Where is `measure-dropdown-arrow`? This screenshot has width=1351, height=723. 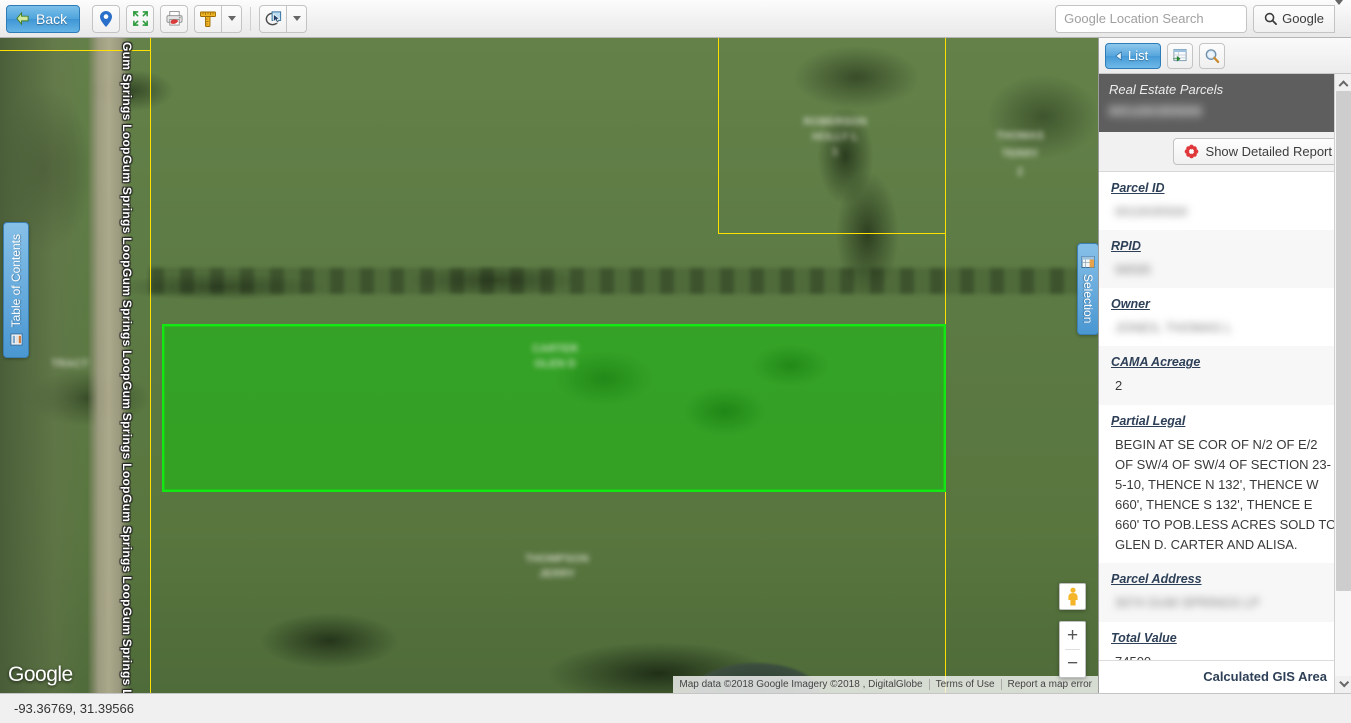 measure-dropdown-arrow is located at coordinates (232, 18).